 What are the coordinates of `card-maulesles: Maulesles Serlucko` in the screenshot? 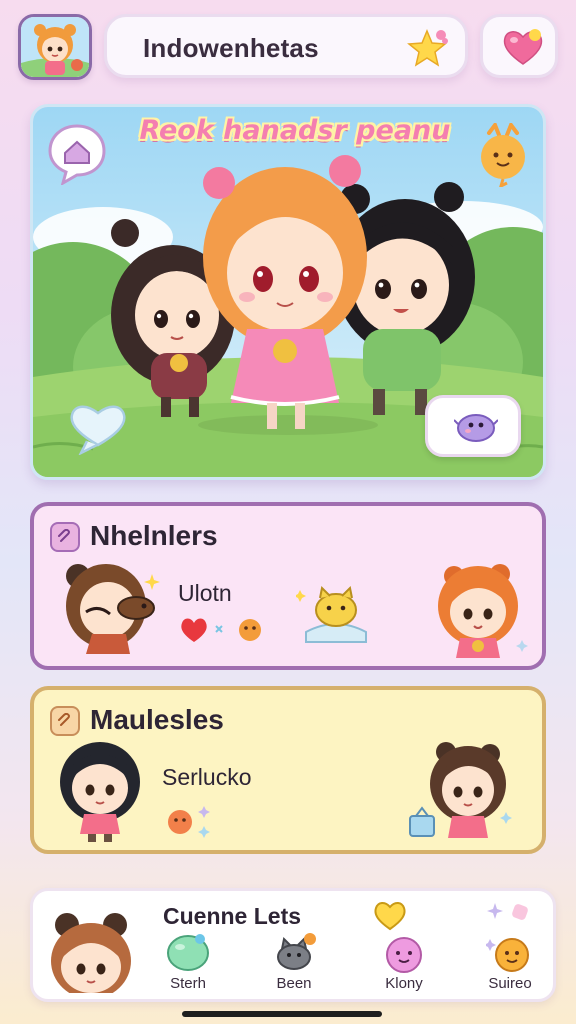 It's located at (288, 770).